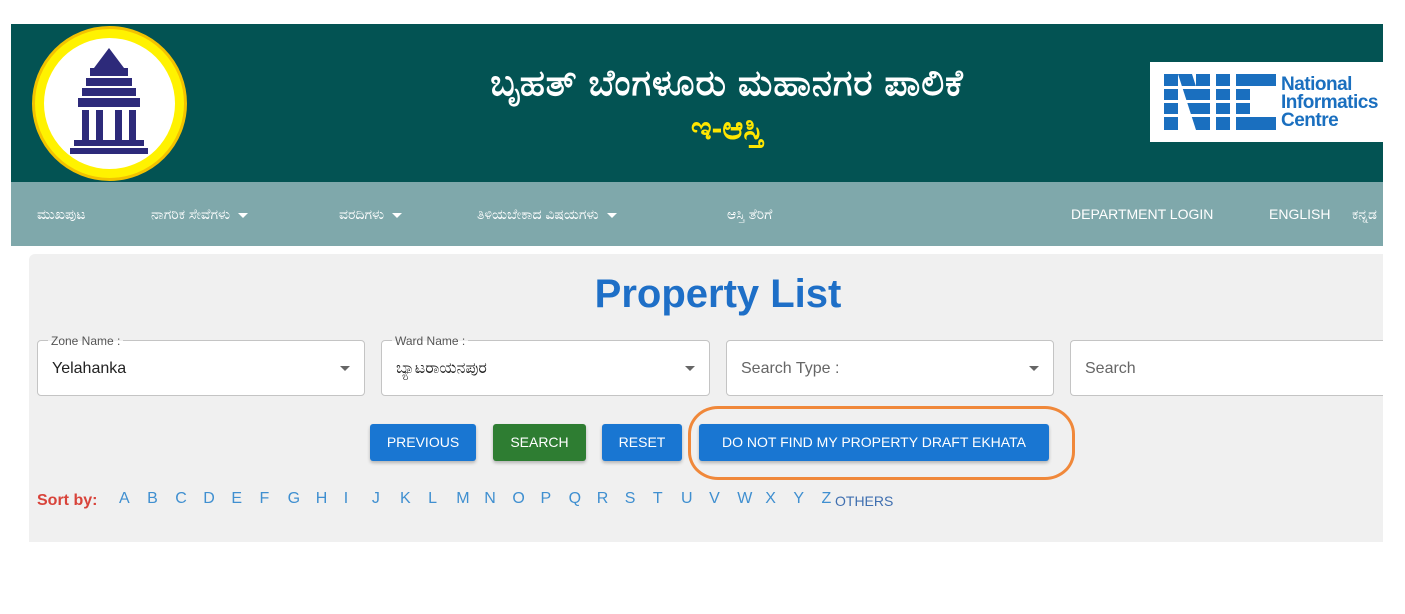 This screenshot has width=1405, height=614. I want to click on sort-letter-v: V, so click(714, 499).